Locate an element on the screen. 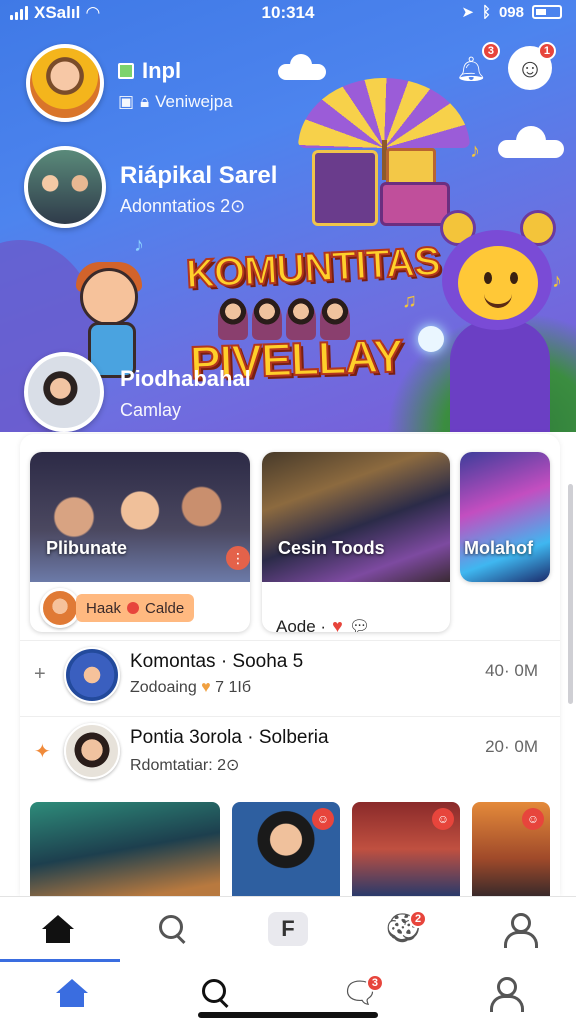 The width and height of the screenshot is (576, 1024). thumbnail-strip: ☺ ☺ ☺ is located at coordinates (295, 849).